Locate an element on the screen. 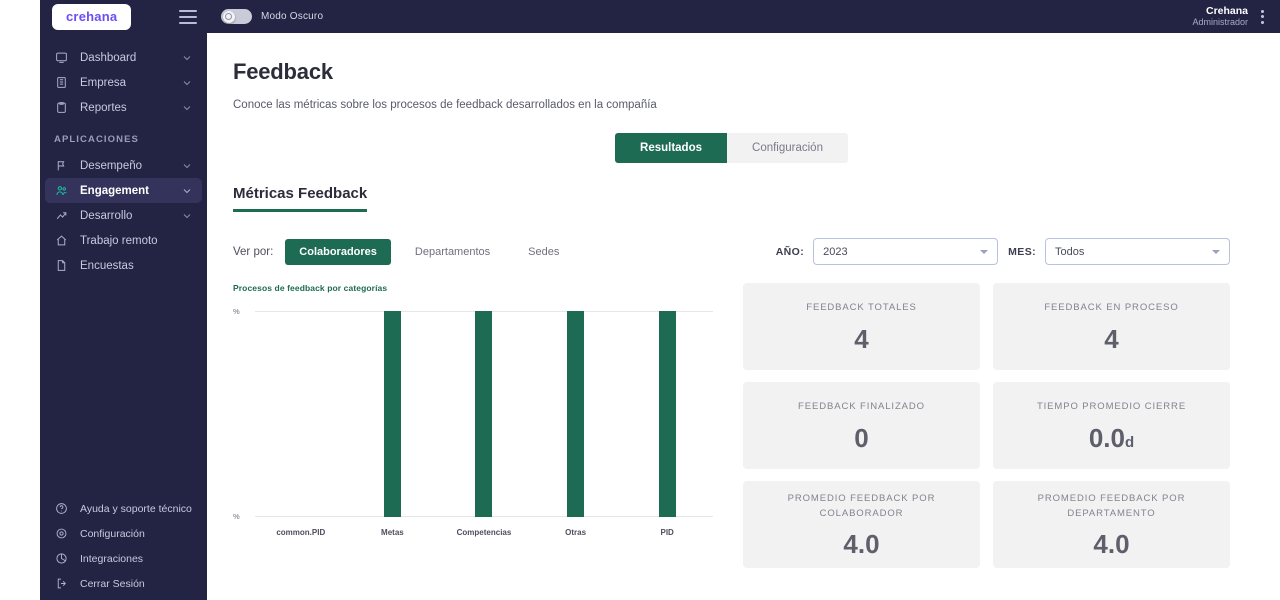 The height and width of the screenshot is (600, 1280). sidebar-item-encuestas: Encuestas is located at coordinates (123, 265).